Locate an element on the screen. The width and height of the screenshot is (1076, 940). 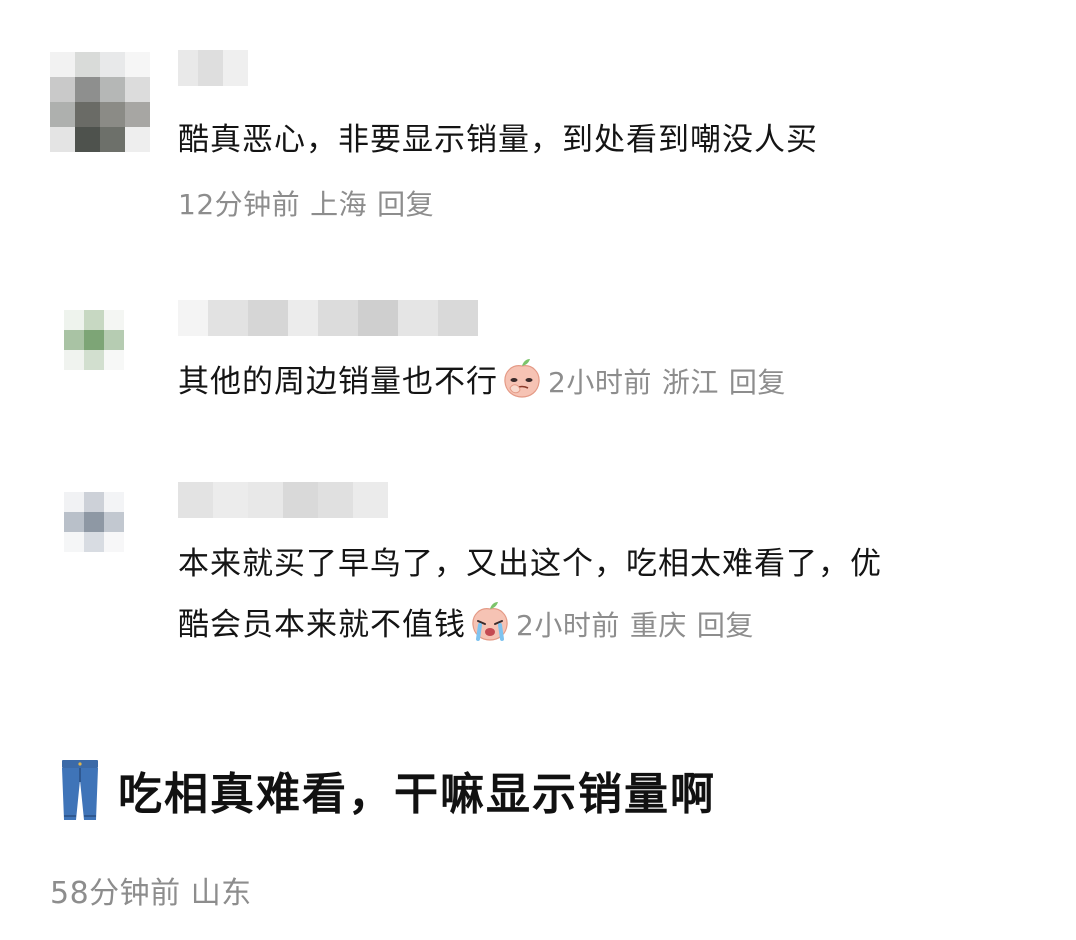
comment-text-line: 酷会员本来就不值钱 2小时前 重庆 回复 is located at coordinates (466, 625).